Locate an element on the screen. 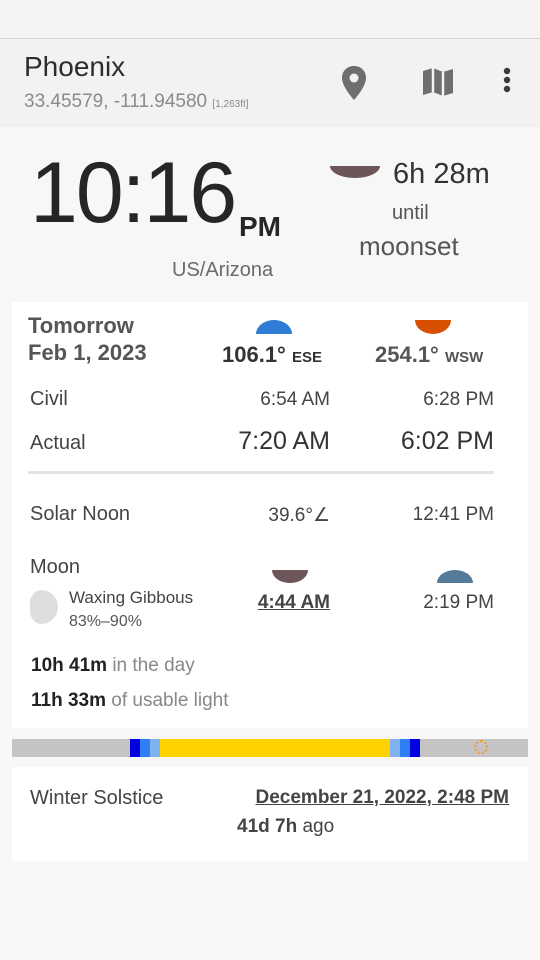 This screenshot has height=960, width=540. solar-noon-altitude: 39.6°∠ is located at coordinates (299, 515).